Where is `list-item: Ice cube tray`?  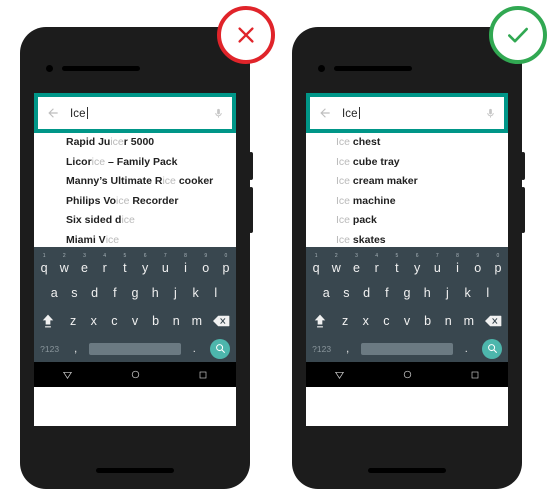 list-item: Ice cube tray is located at coordinates (407, 163).